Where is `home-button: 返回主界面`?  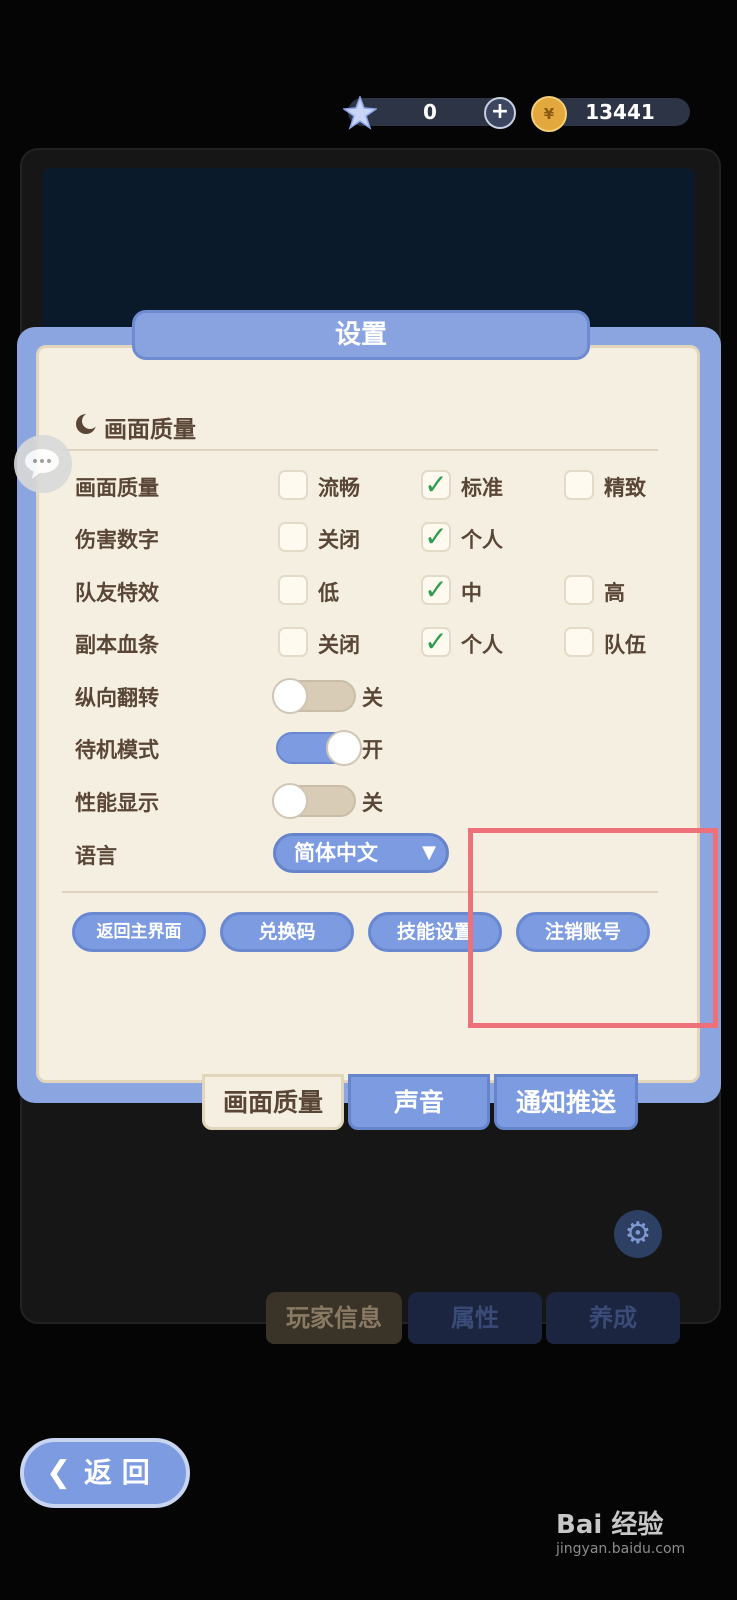 home-button: 返回主界面 is located at coordinates (139, 932).